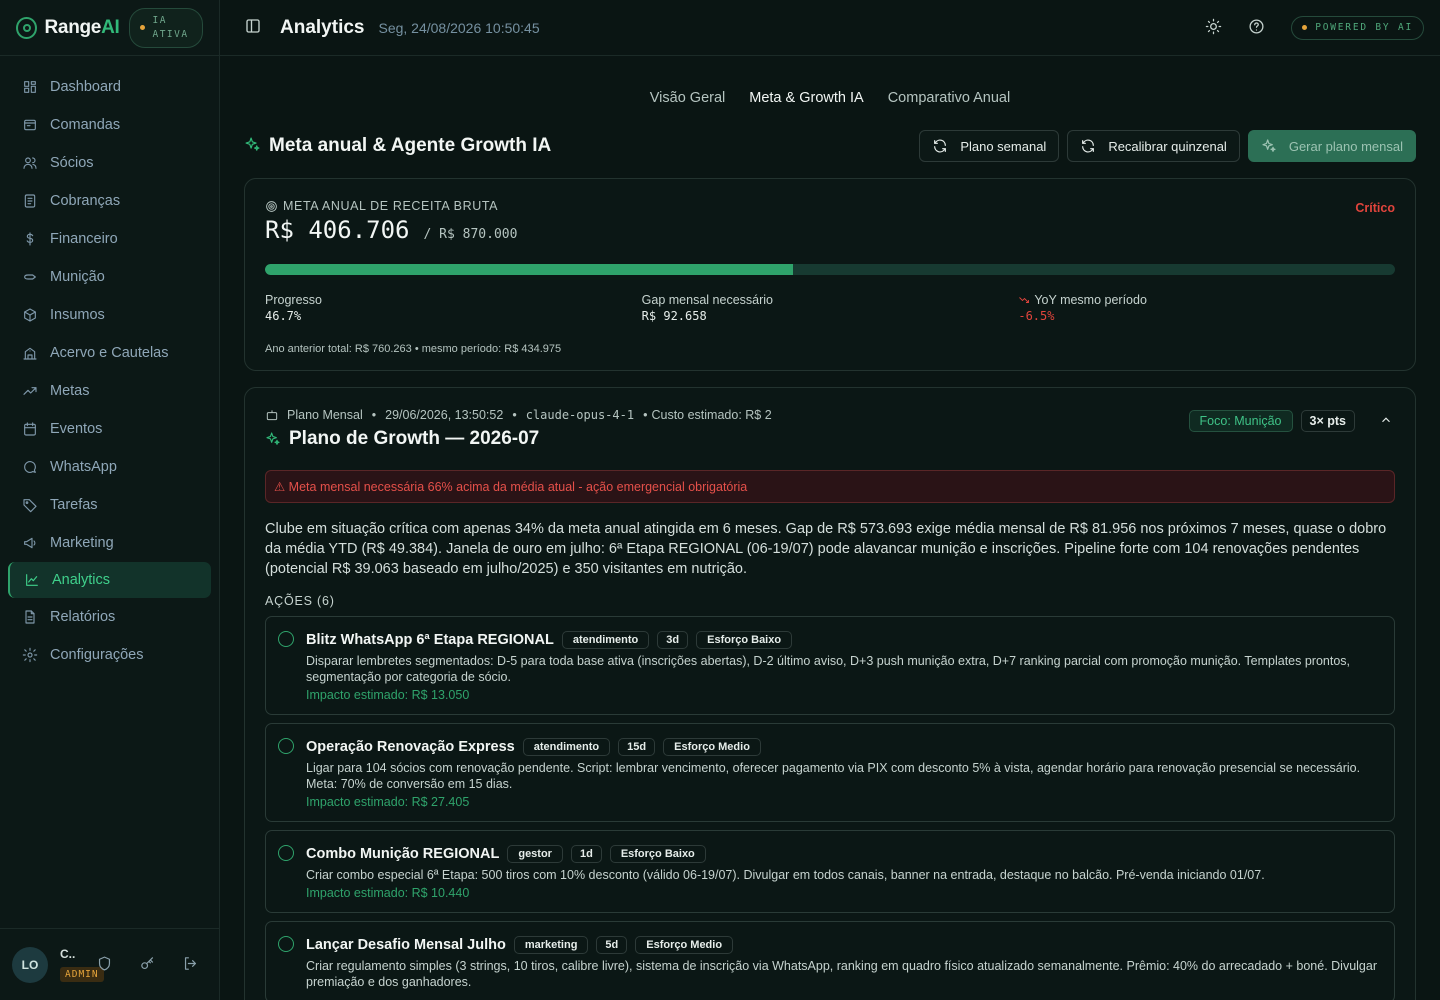 The width and height of the screenshot is (1440, 1000). Describe the element at coordinates (30, 239) in the screenshot. I see `dollar-icon` at that location.